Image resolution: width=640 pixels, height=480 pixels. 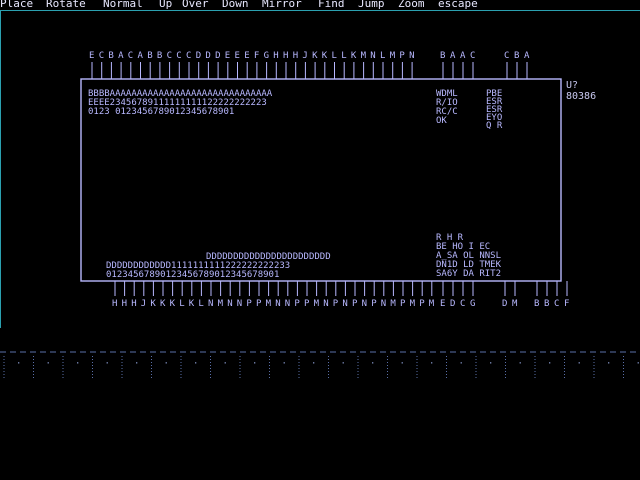 What do you see at coordinates (143, 304) in the screenshot?
I see `bottom-pin-label: J` at bounding box center [143, 304].